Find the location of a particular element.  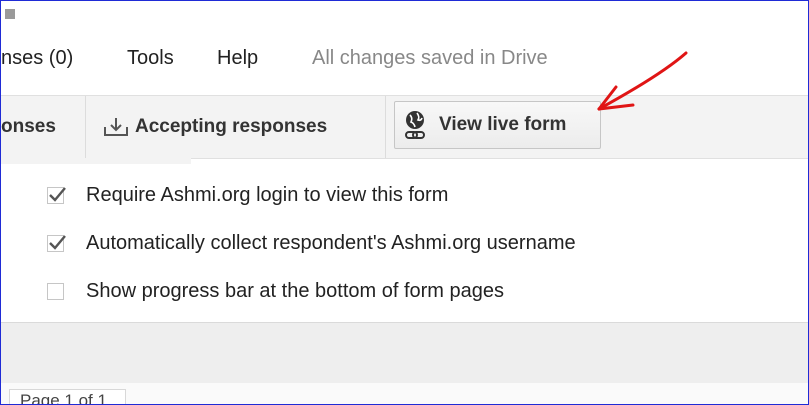

menu-responses: nses (0) is located at coordinates (37, 58).